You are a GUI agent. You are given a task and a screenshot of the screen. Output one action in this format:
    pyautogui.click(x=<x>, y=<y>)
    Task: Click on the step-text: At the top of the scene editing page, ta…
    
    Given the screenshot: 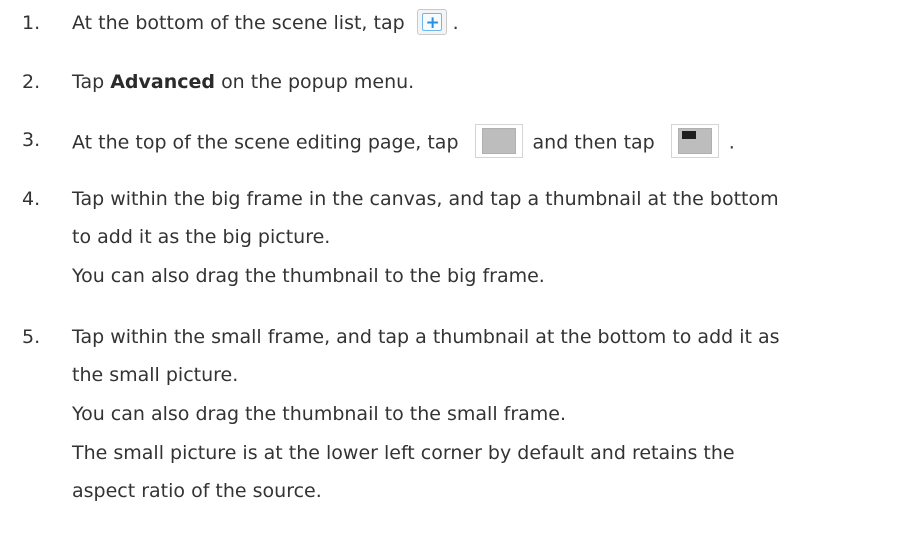 What is the action you would take?
    pyautogui.click(x=403, y=142)
    